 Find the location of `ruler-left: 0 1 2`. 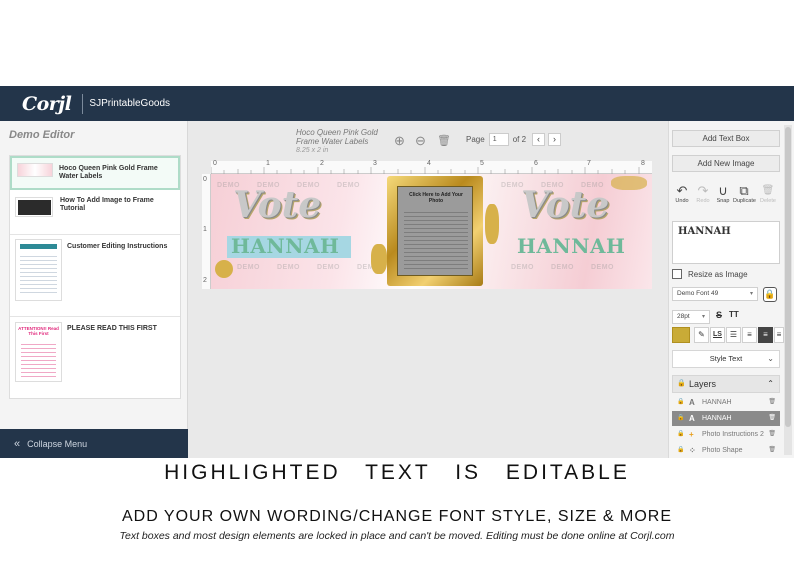

ruler-left: 0 1 2 is located at coordinates (206, 231).